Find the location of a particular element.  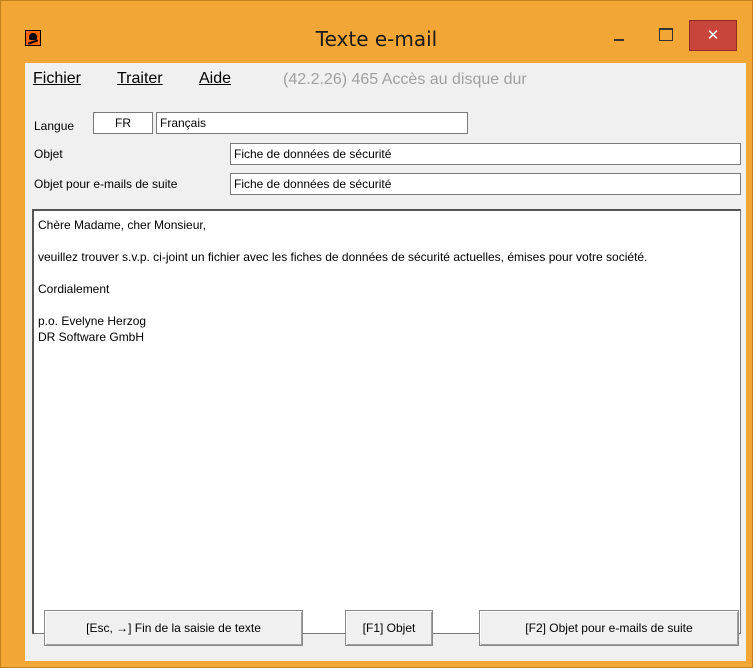

language-label: Langue is located at coordinates (54, 126).